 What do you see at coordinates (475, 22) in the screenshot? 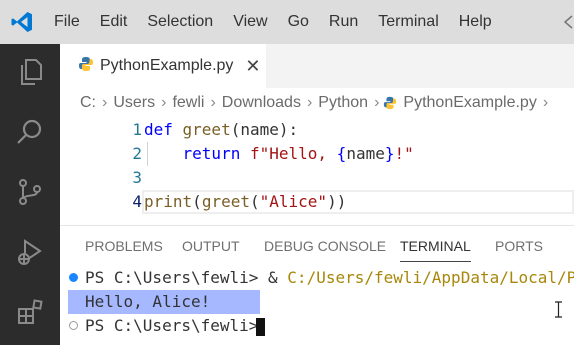
I see `menu-help: Help` at bounding box center [475, 22].